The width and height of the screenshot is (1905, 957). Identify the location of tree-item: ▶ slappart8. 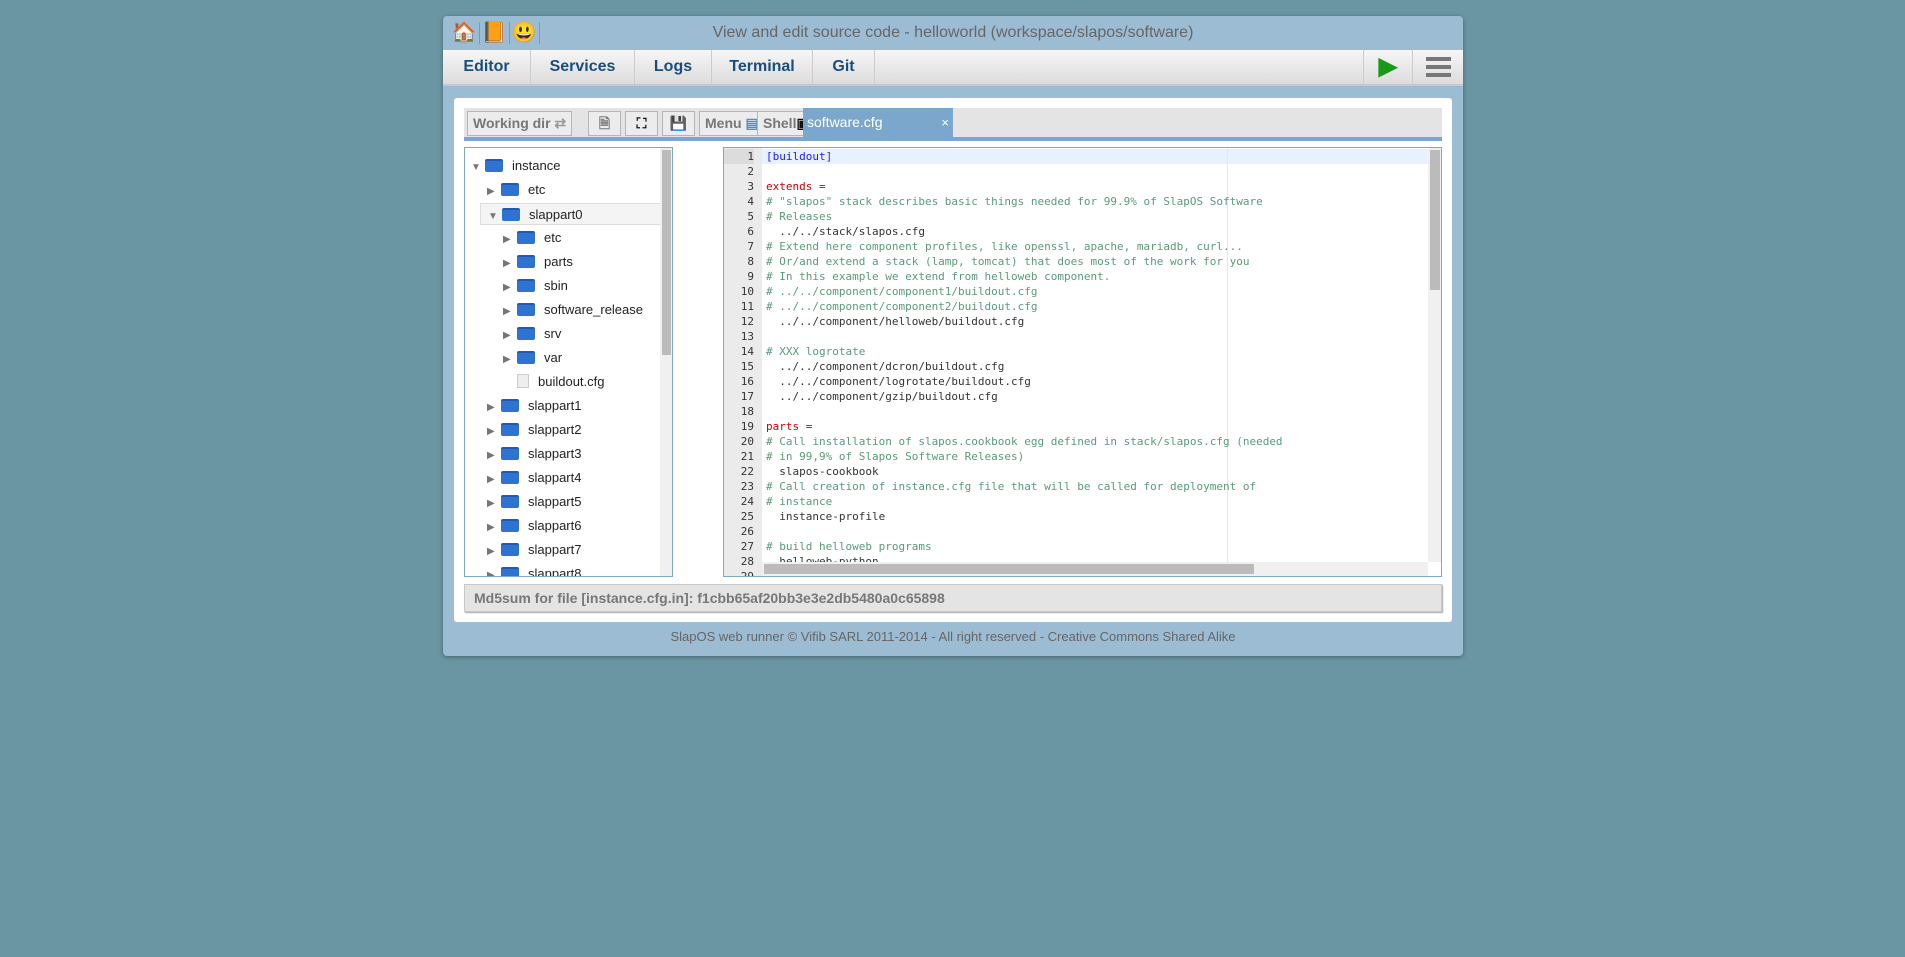
(534, 570).